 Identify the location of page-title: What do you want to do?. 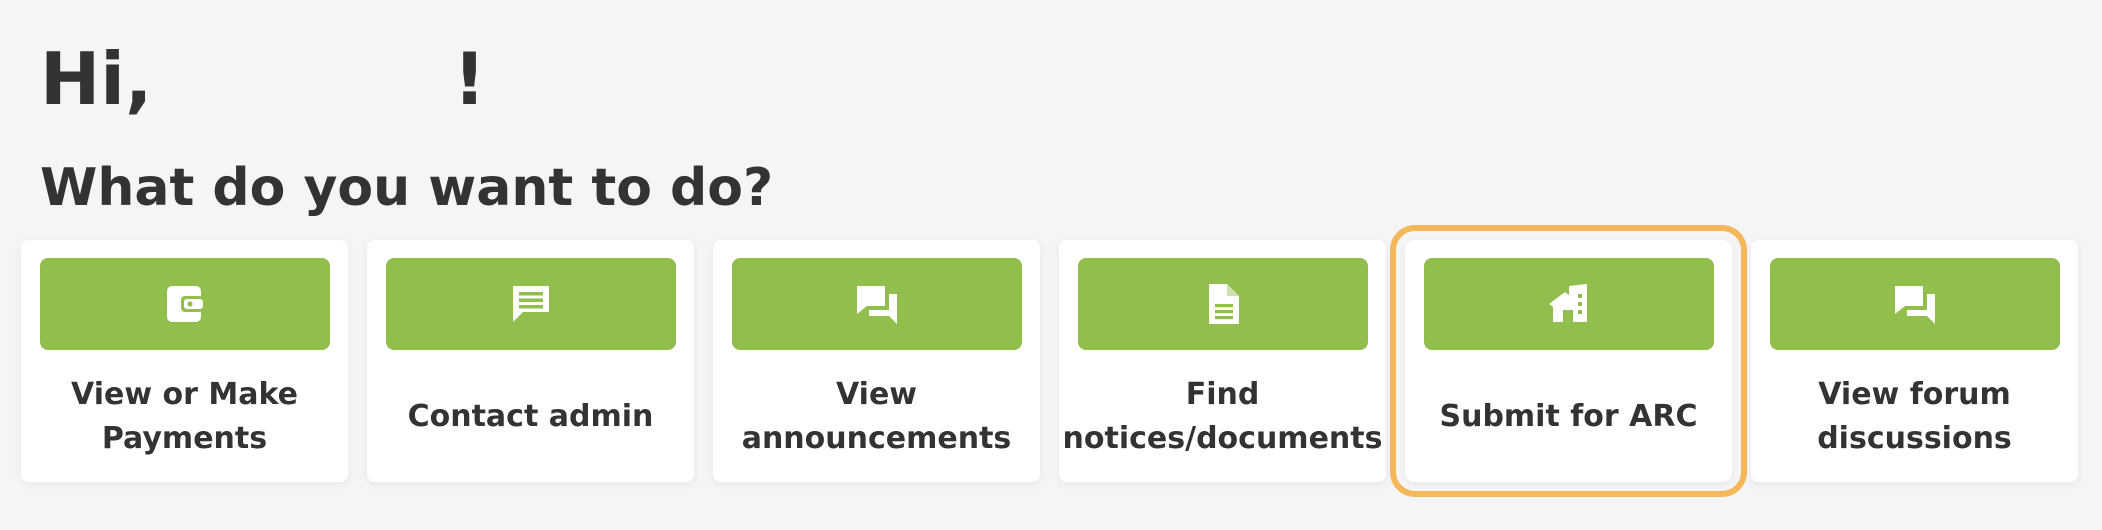
(407, 188).